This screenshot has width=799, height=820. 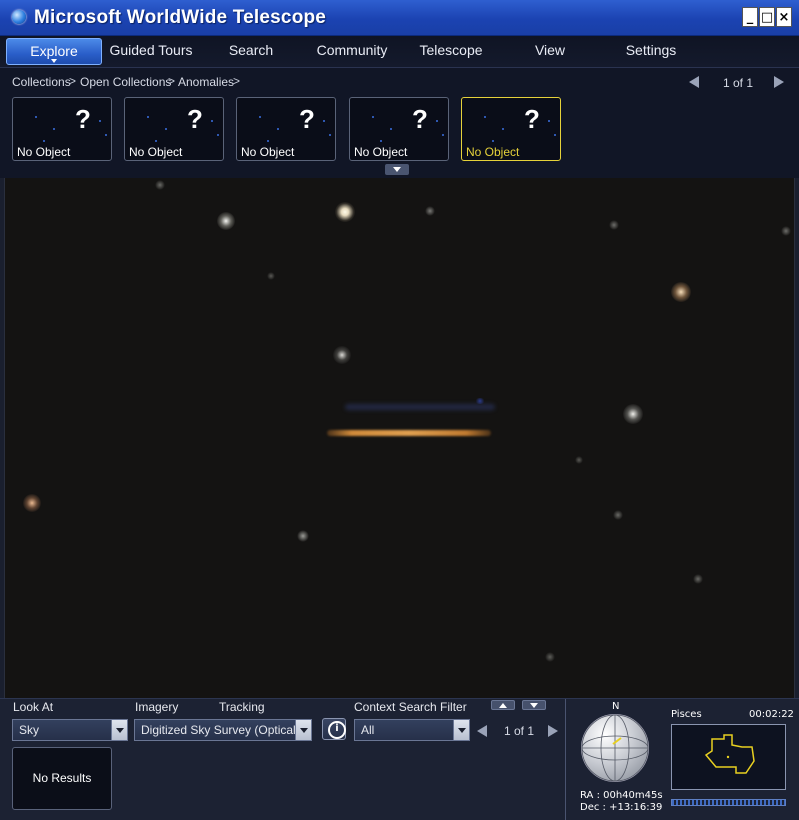 I want to click on constellation-name: Pisces, so click(x=686, y=714).